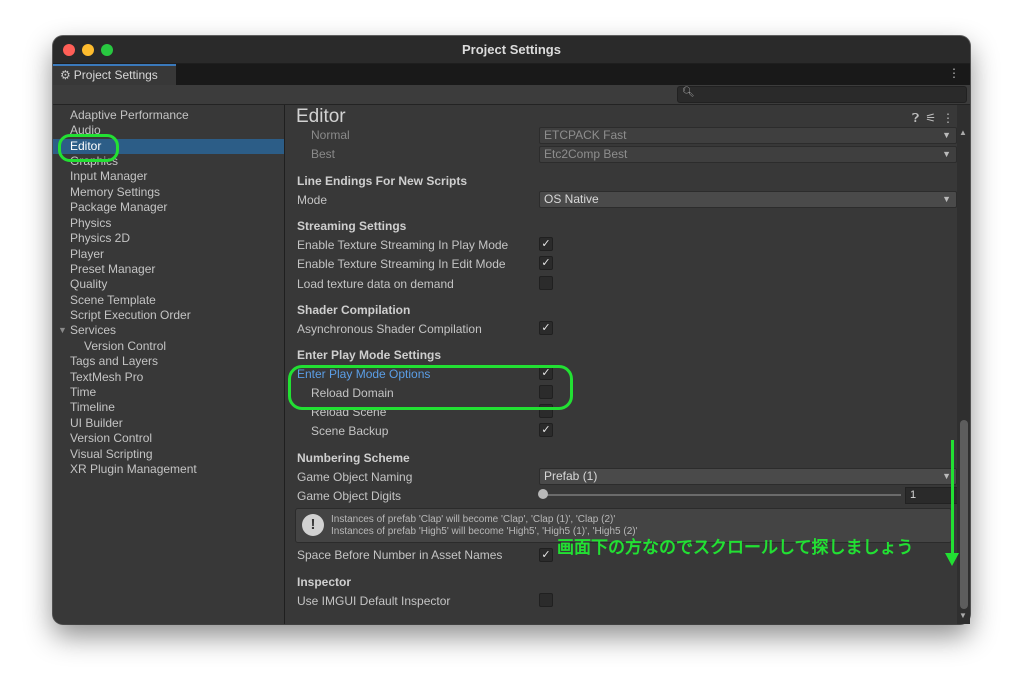 Image resolution: width=1024 pixels, height=696 pixels. Describe the element at coordinates (168, 269) in the screenshot. I see `sidebar-item-preset-manager: Preset Manager` at that location.